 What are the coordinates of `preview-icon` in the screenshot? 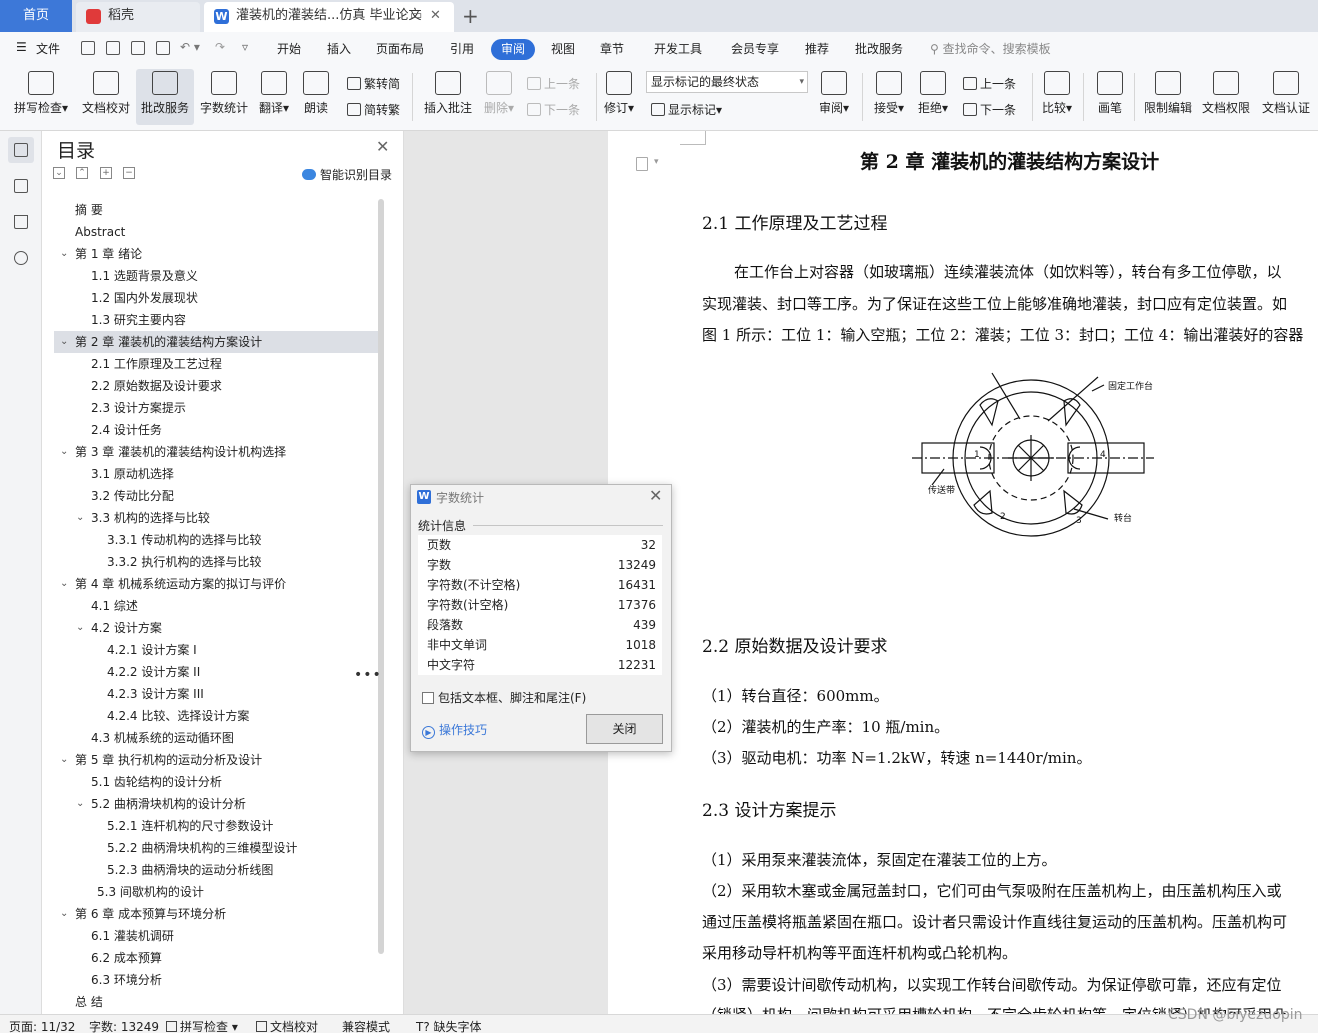 It's located at (163, 48).